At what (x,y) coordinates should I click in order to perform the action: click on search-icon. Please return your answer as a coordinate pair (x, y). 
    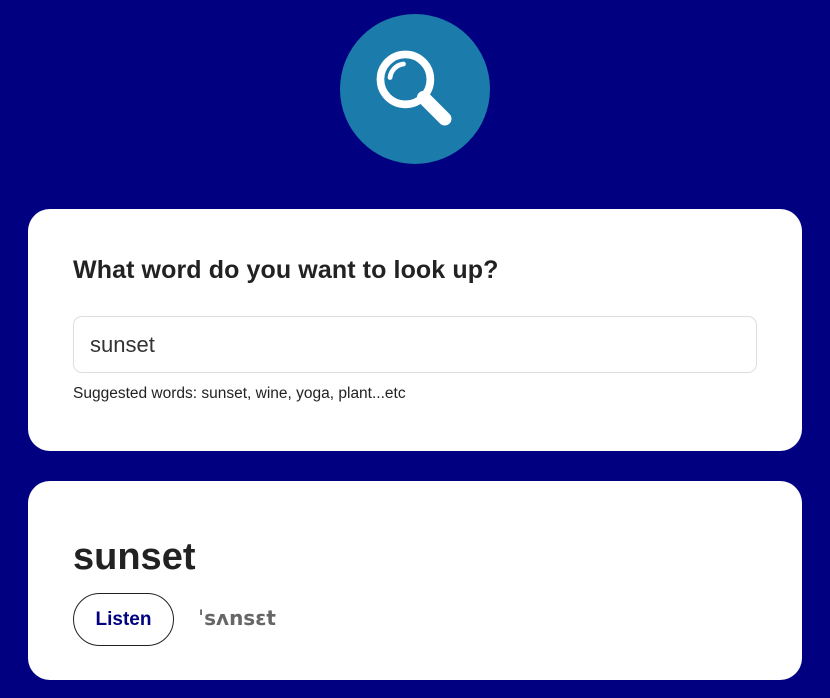
    Looking at the image, I should click on (414, 88).